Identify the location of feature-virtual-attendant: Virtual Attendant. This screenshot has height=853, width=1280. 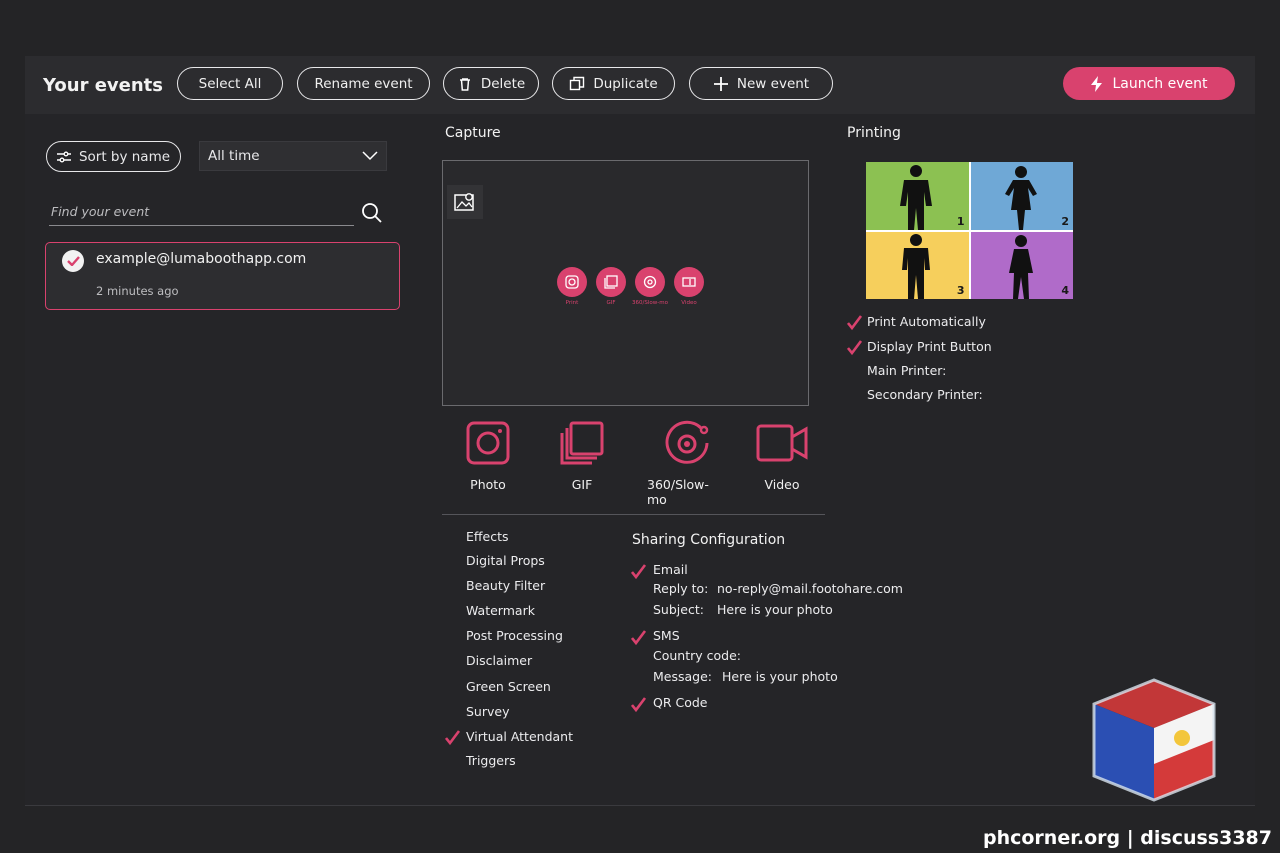
(519, 736).